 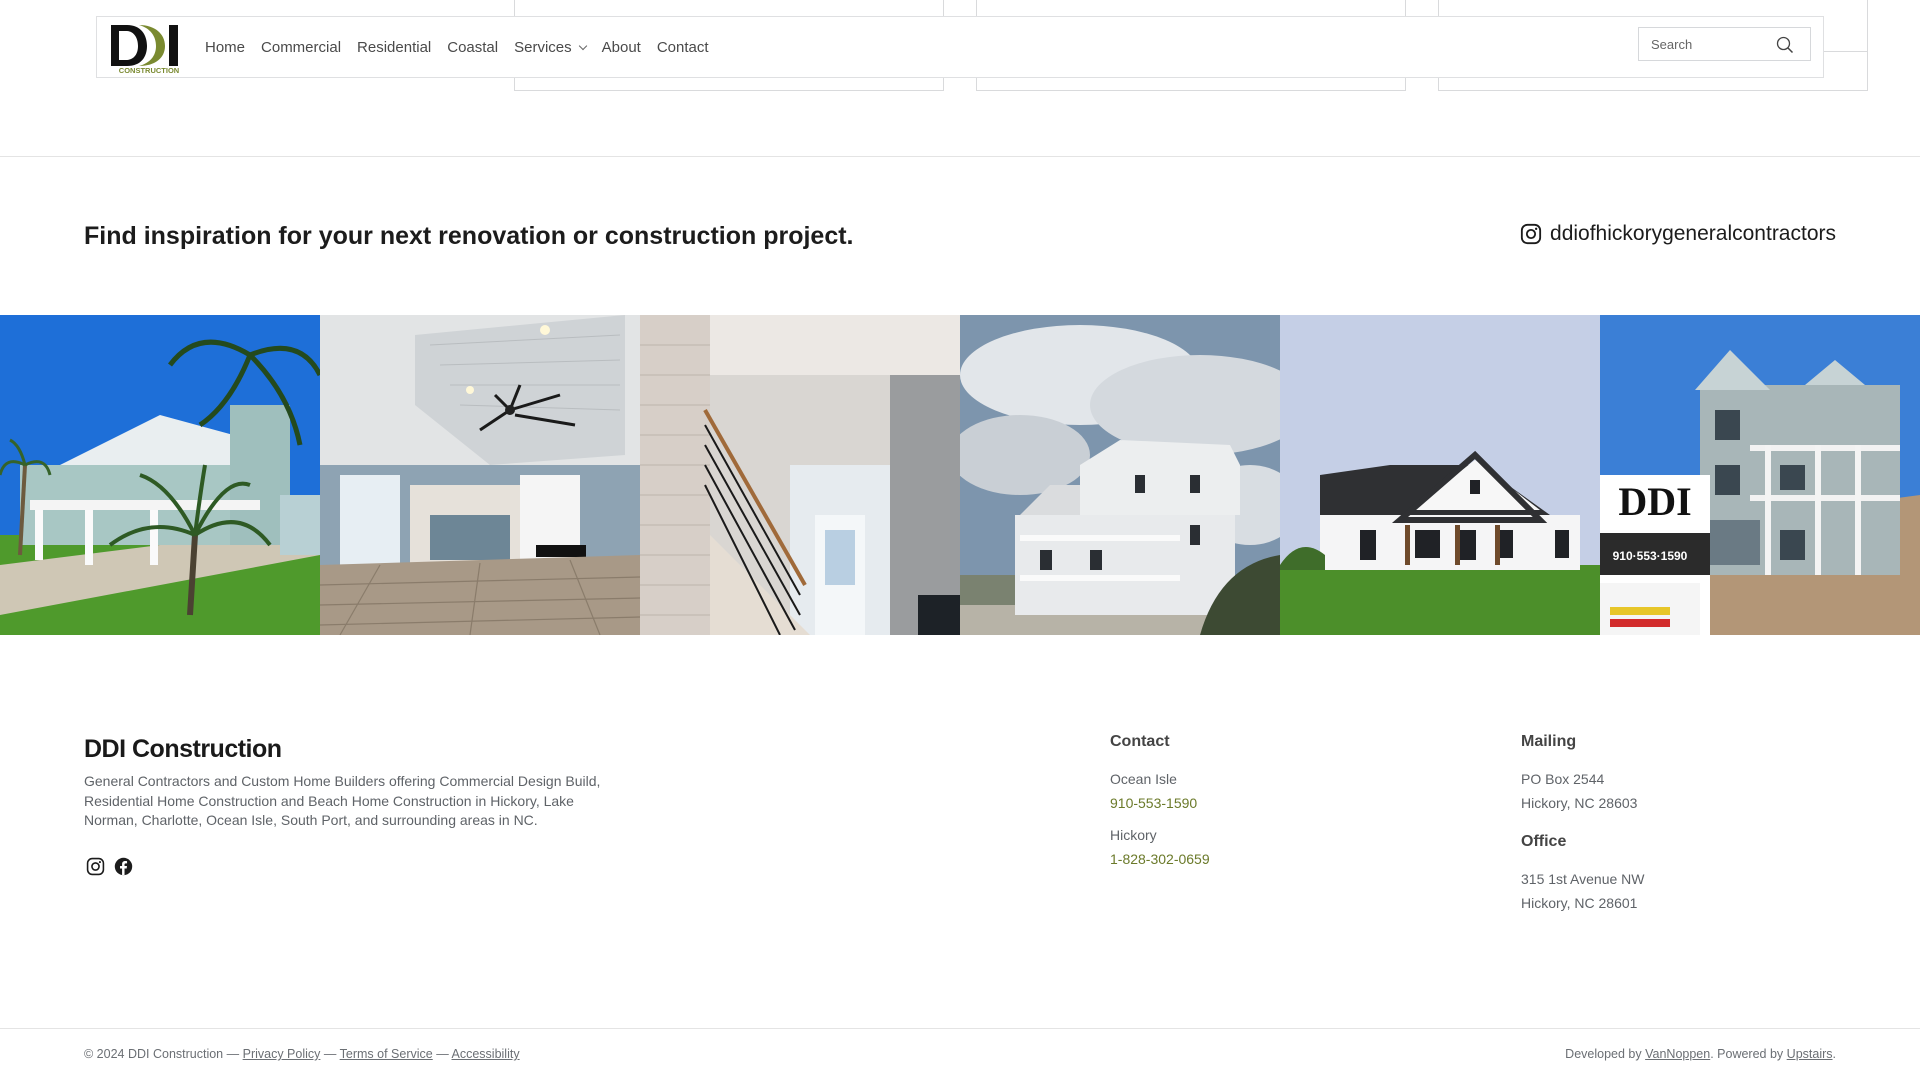 I want to click on mailing-heading: Mailing, so click(x=1549, y=741).